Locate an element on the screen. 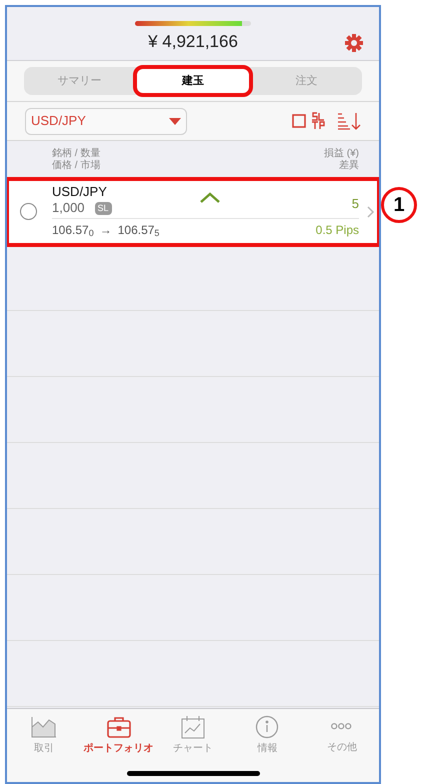 This screenshot has width=421, height=784. column-header: 銘柄 / 数量 is located at coordinates (76, 154).